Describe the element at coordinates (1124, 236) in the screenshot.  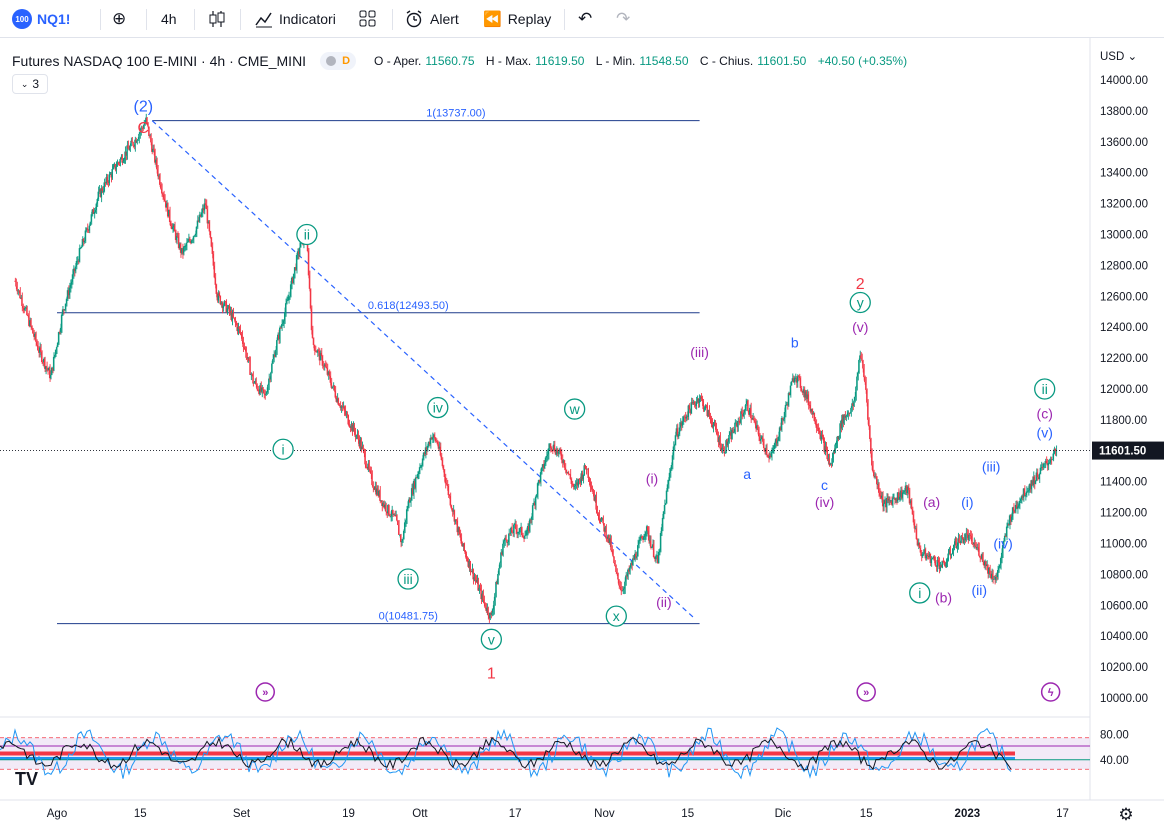
I see `price-tick-label: 13000.00` at that location.